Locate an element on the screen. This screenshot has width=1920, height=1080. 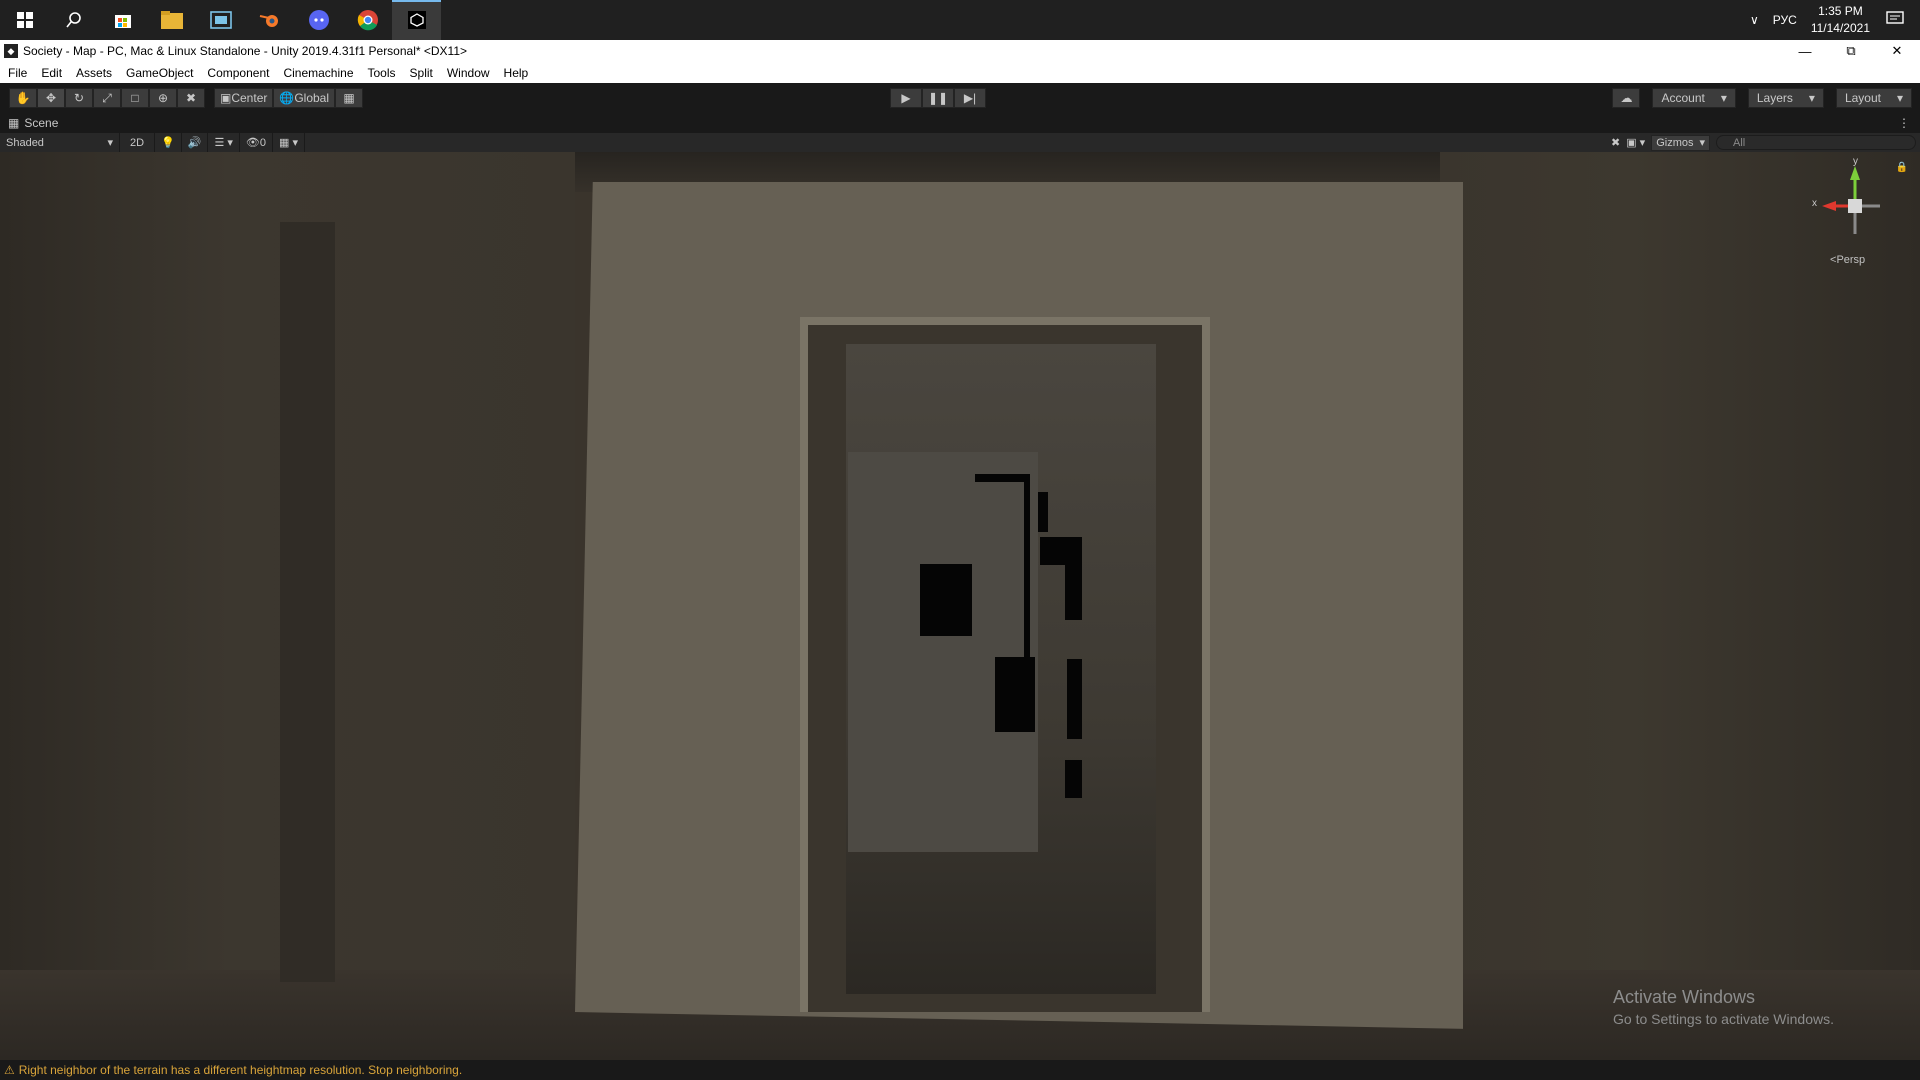
perspective-label: <Persp is located at coordinates (1847, 260).